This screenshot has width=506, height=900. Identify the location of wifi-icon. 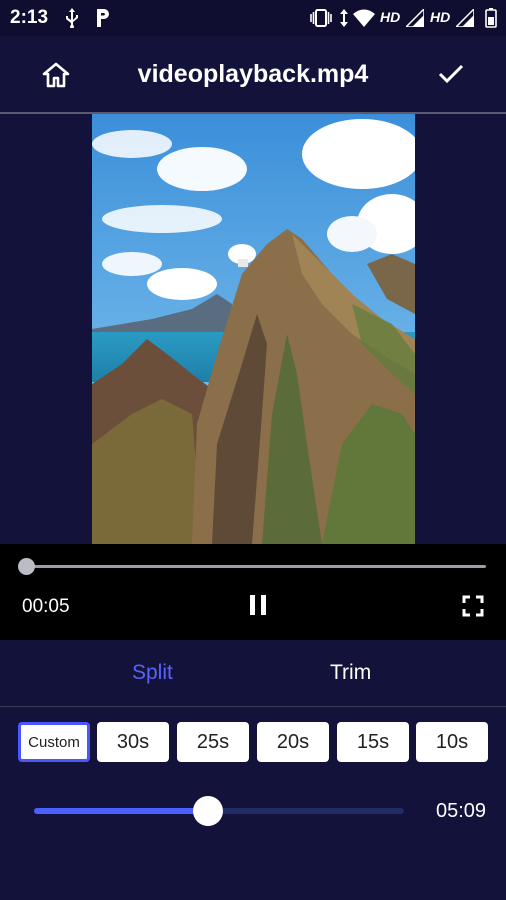
(364, 18).